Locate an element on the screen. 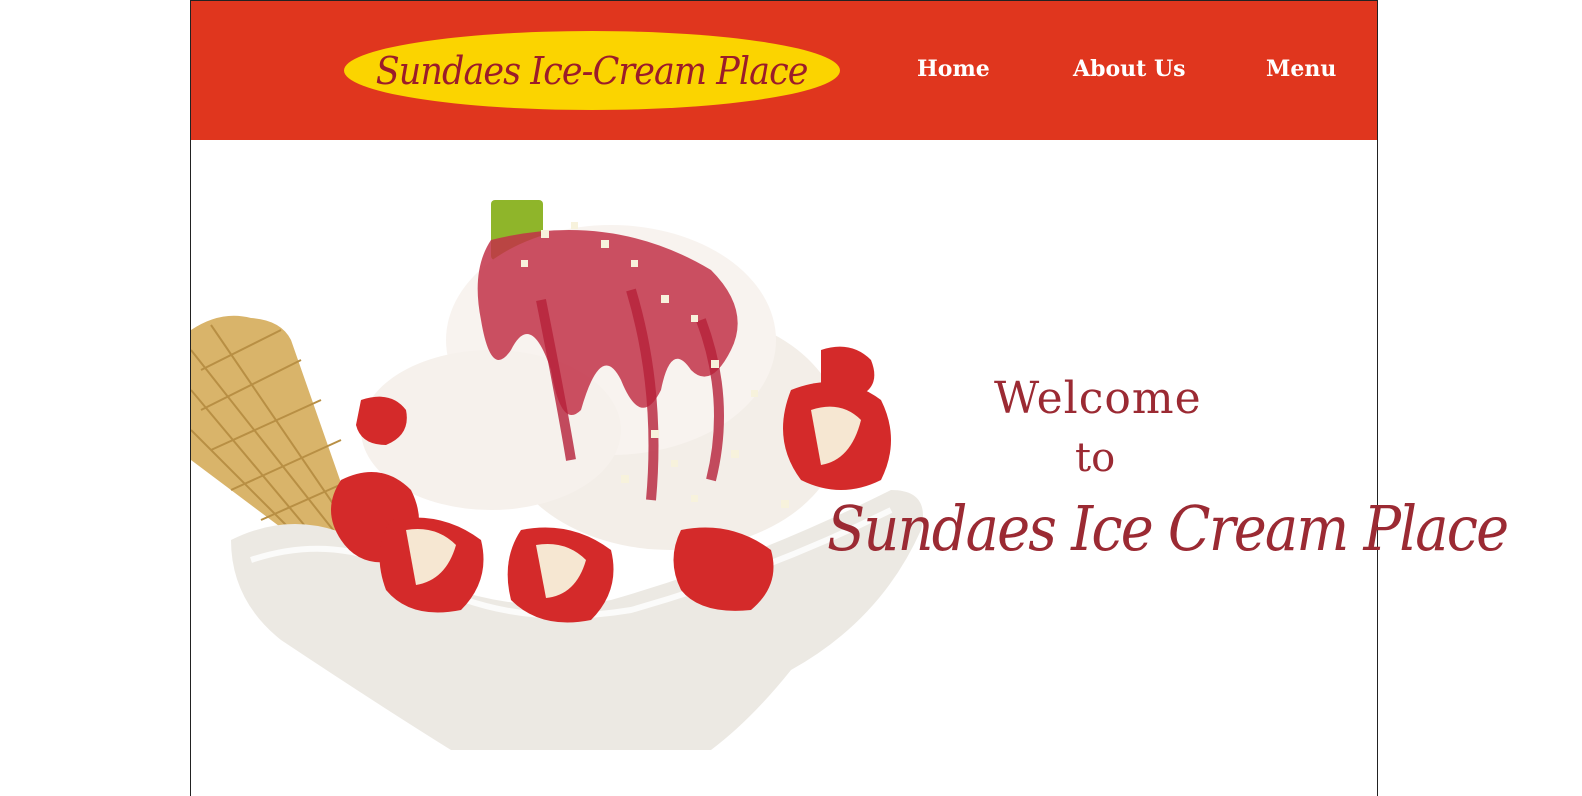 The width and height of the screenshot is (1582, 796). logo: Sundaes Ice-Cream Place is located at coordinates (592, 70).